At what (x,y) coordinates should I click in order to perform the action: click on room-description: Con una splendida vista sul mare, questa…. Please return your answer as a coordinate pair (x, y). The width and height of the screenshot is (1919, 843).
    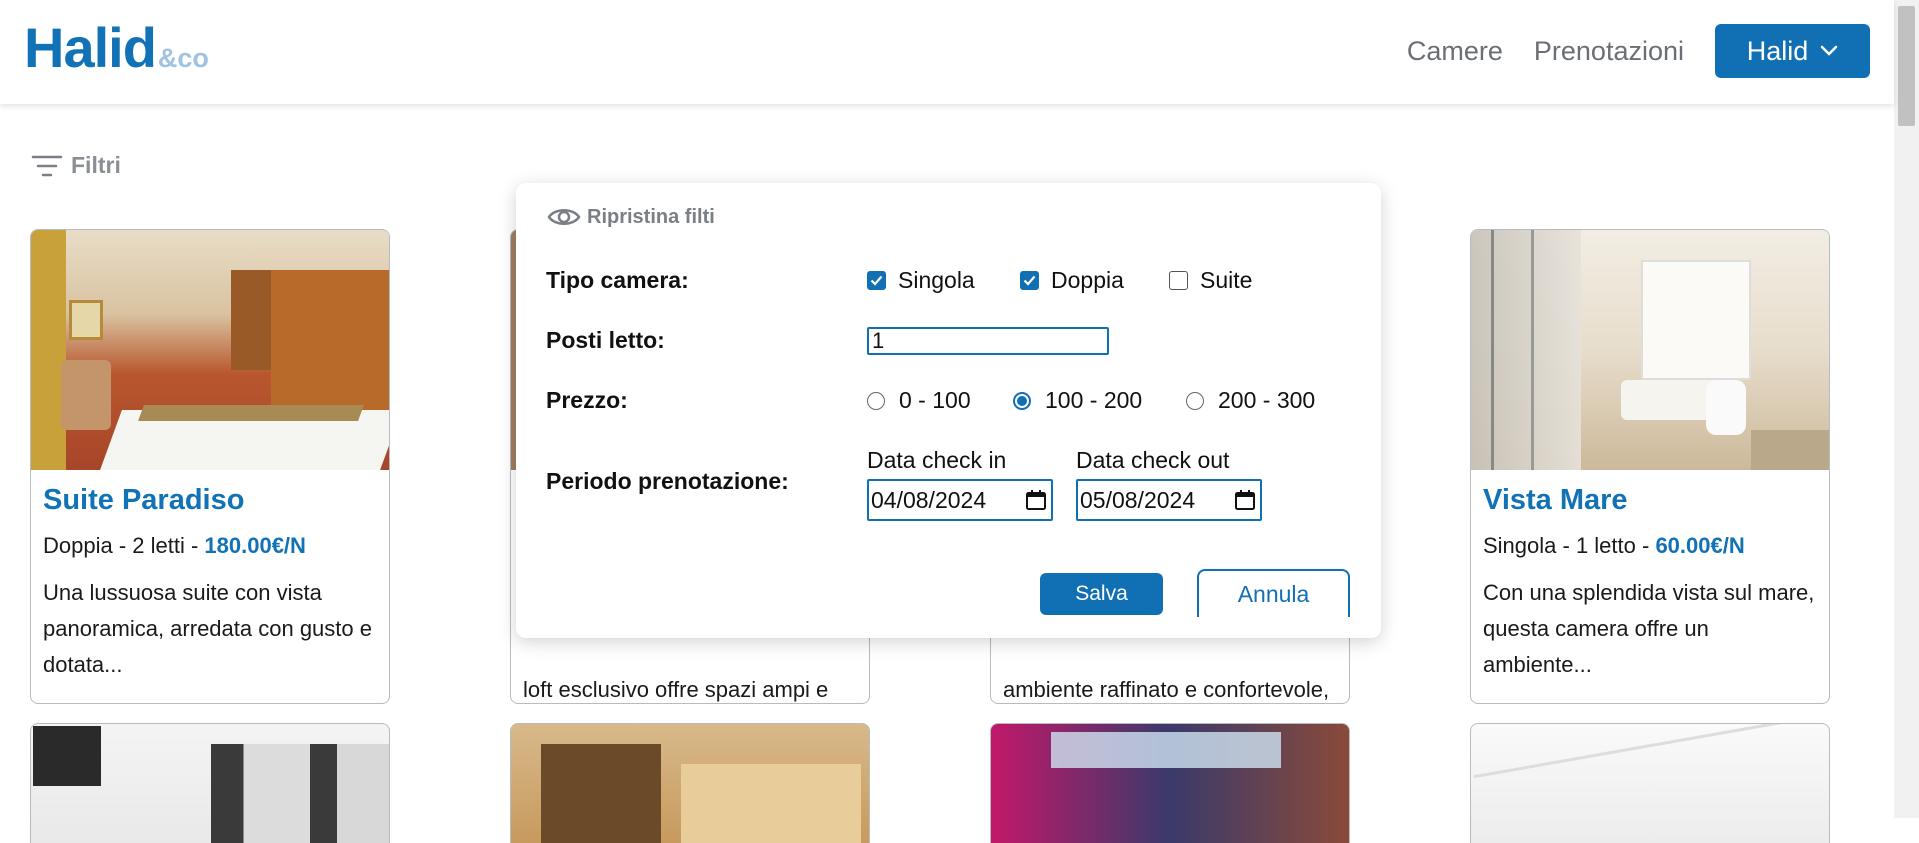
    Looking at the image, I should click on (1649, 628).